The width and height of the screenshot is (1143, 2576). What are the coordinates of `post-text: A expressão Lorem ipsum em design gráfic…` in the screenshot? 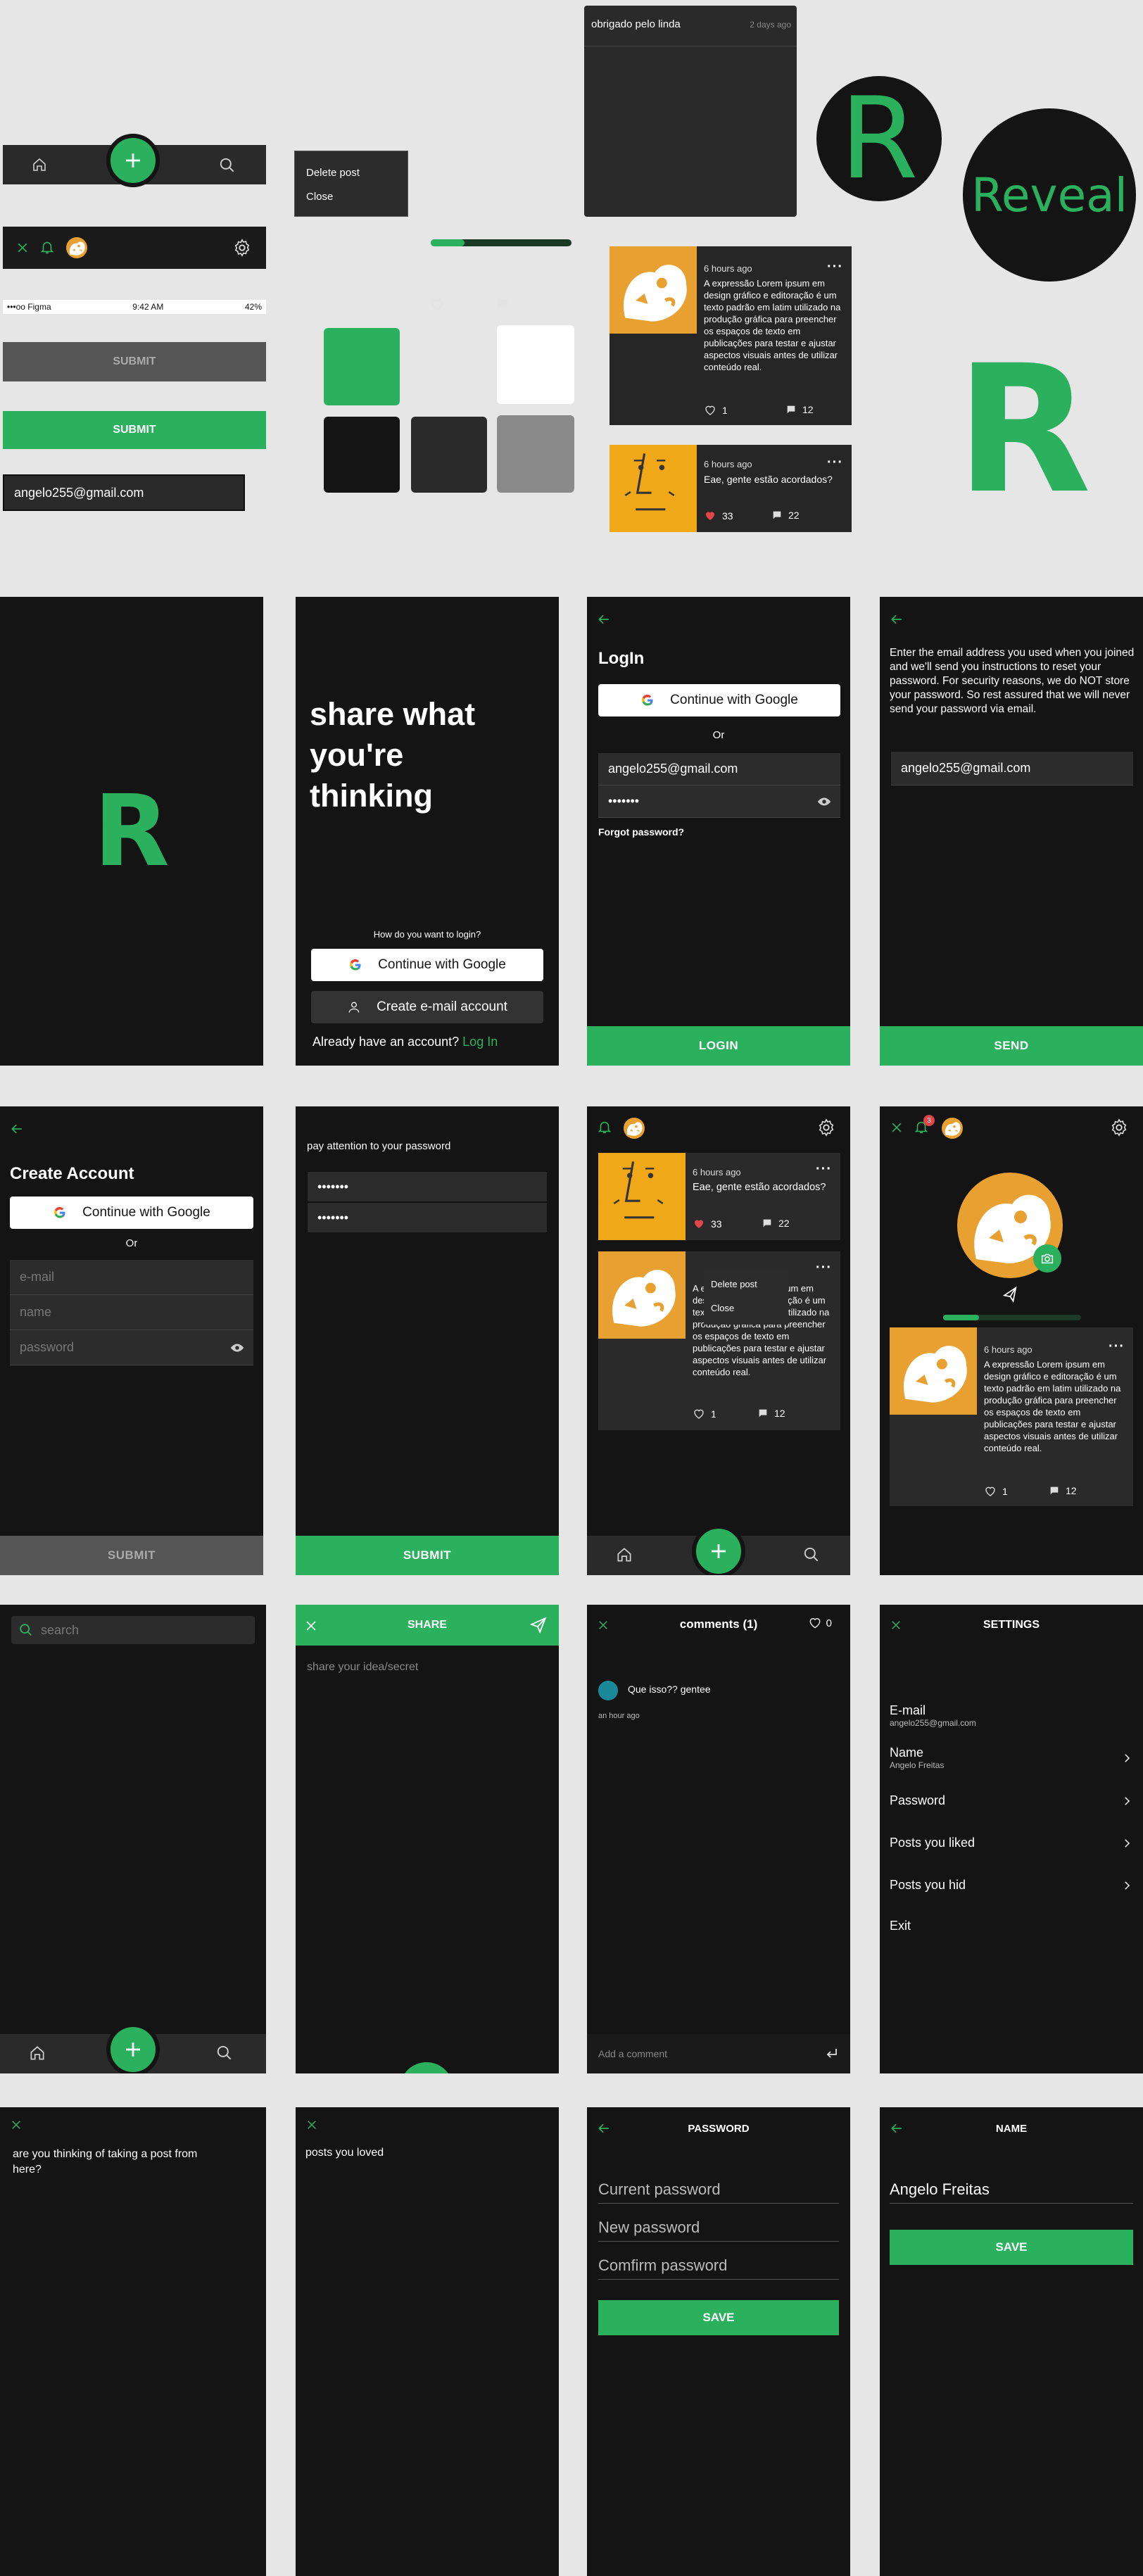 It's located at (1052, 1406).